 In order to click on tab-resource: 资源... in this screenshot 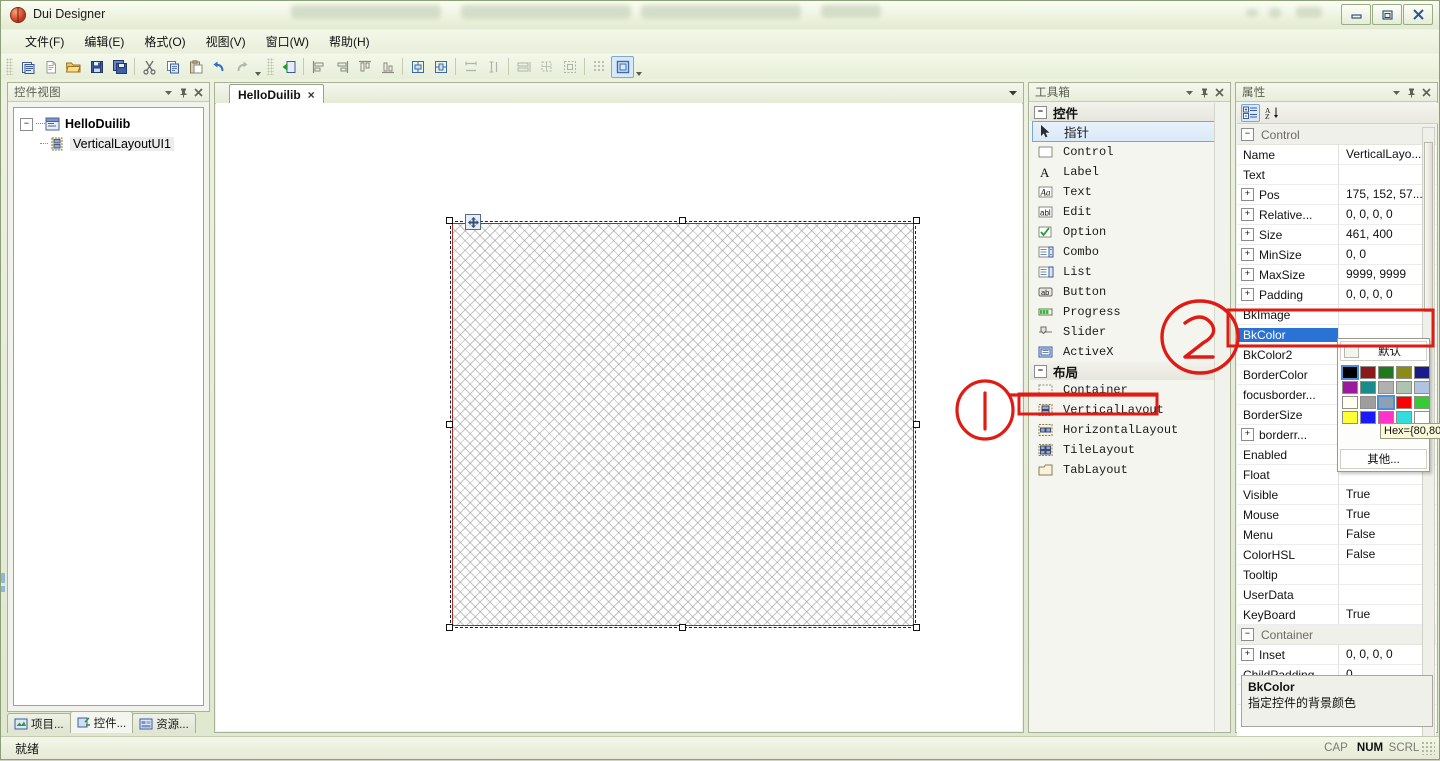, I will do `click(164, 723)`.